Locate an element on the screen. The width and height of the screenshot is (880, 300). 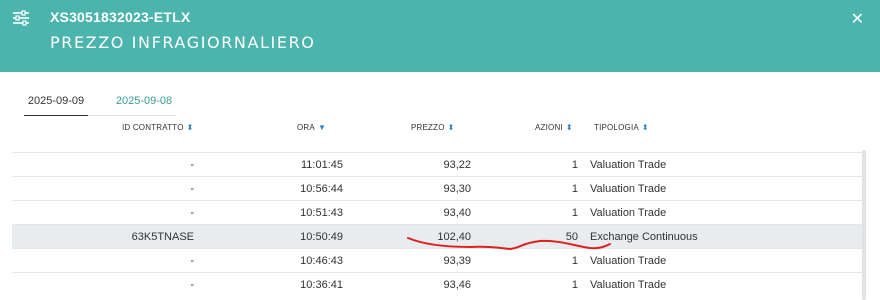
col-header-tipologia: TIPOLOGIA ⬍ is located at coordinates (621, 127).